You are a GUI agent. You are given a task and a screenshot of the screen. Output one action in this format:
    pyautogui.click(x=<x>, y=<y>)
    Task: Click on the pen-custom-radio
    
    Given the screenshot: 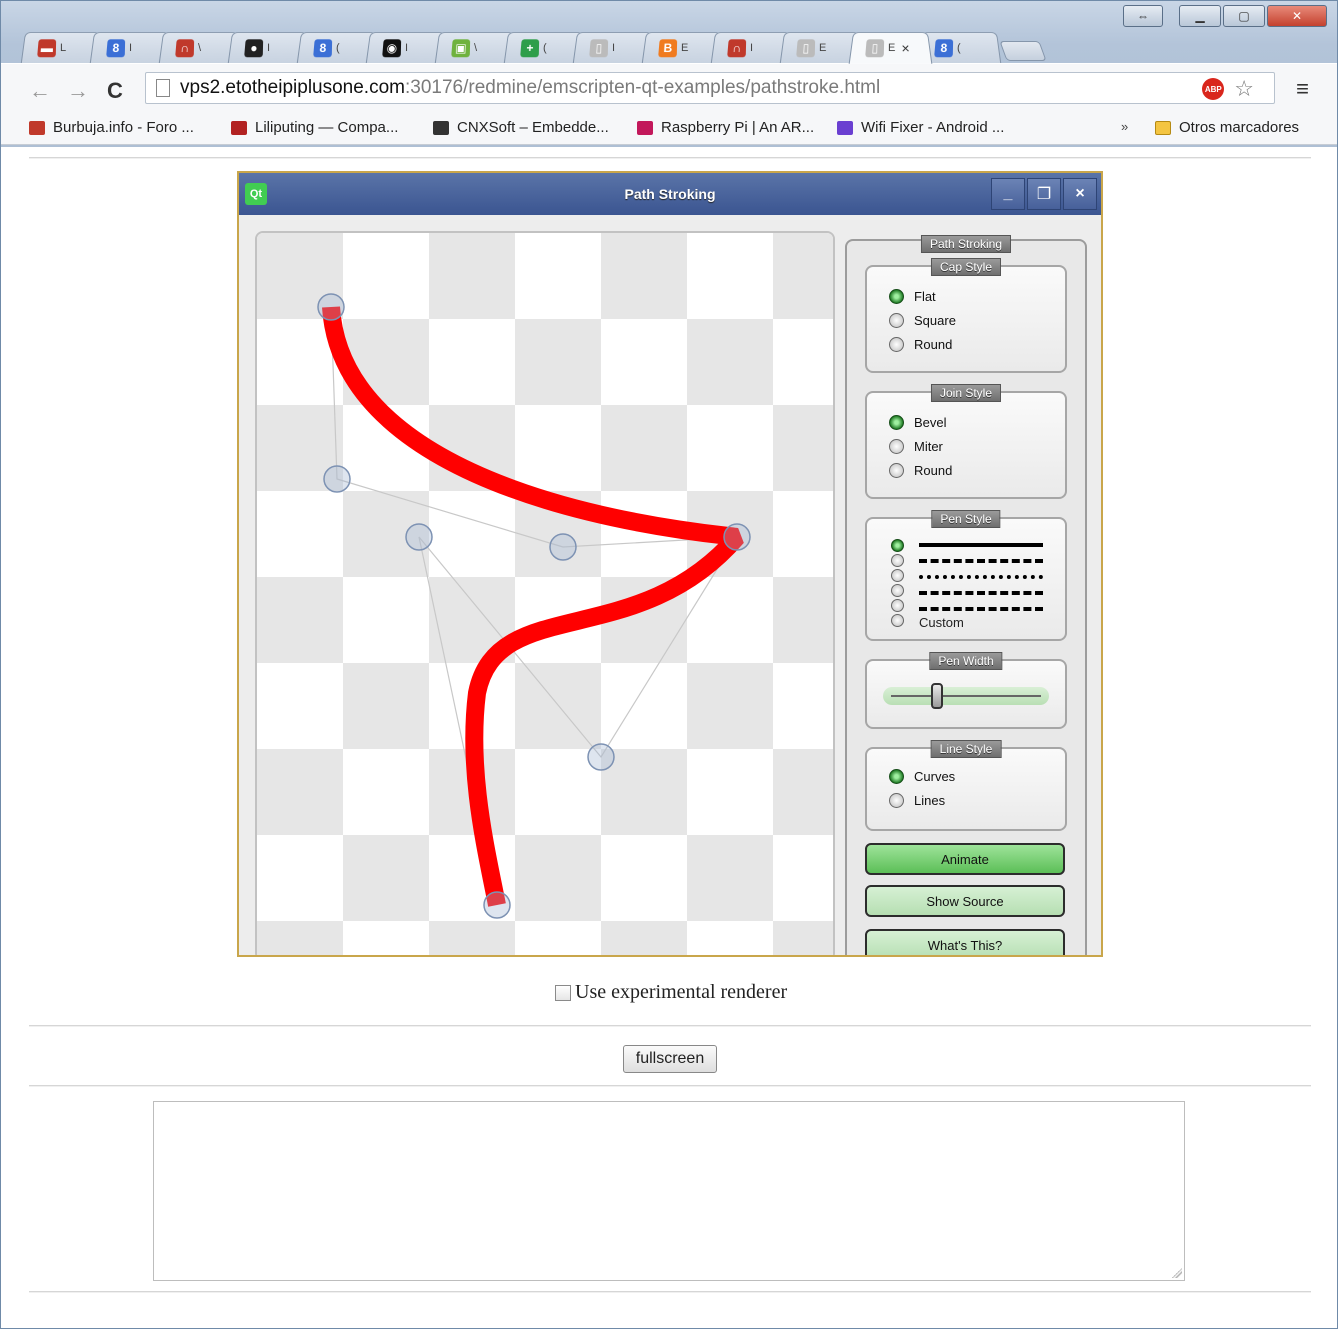 What is the action you would take?
    pyautogui.click(x=897, y=620)
    